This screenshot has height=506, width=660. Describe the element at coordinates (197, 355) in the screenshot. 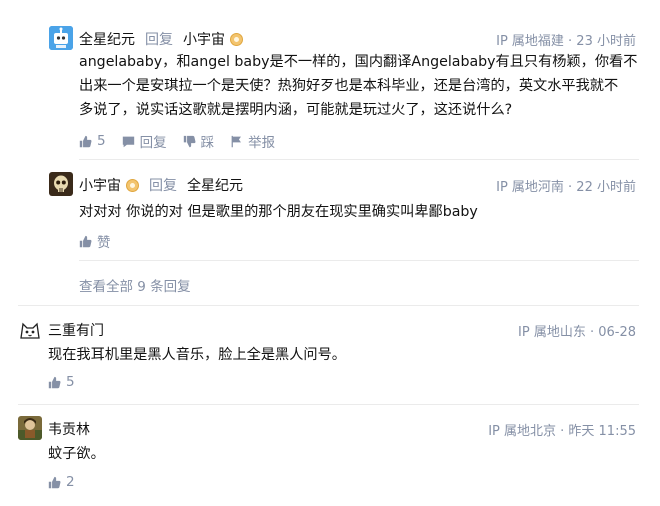

I see `comment-content: 现在我耳机里是黑人音乐，脸上全是黑人问号。` at that location.